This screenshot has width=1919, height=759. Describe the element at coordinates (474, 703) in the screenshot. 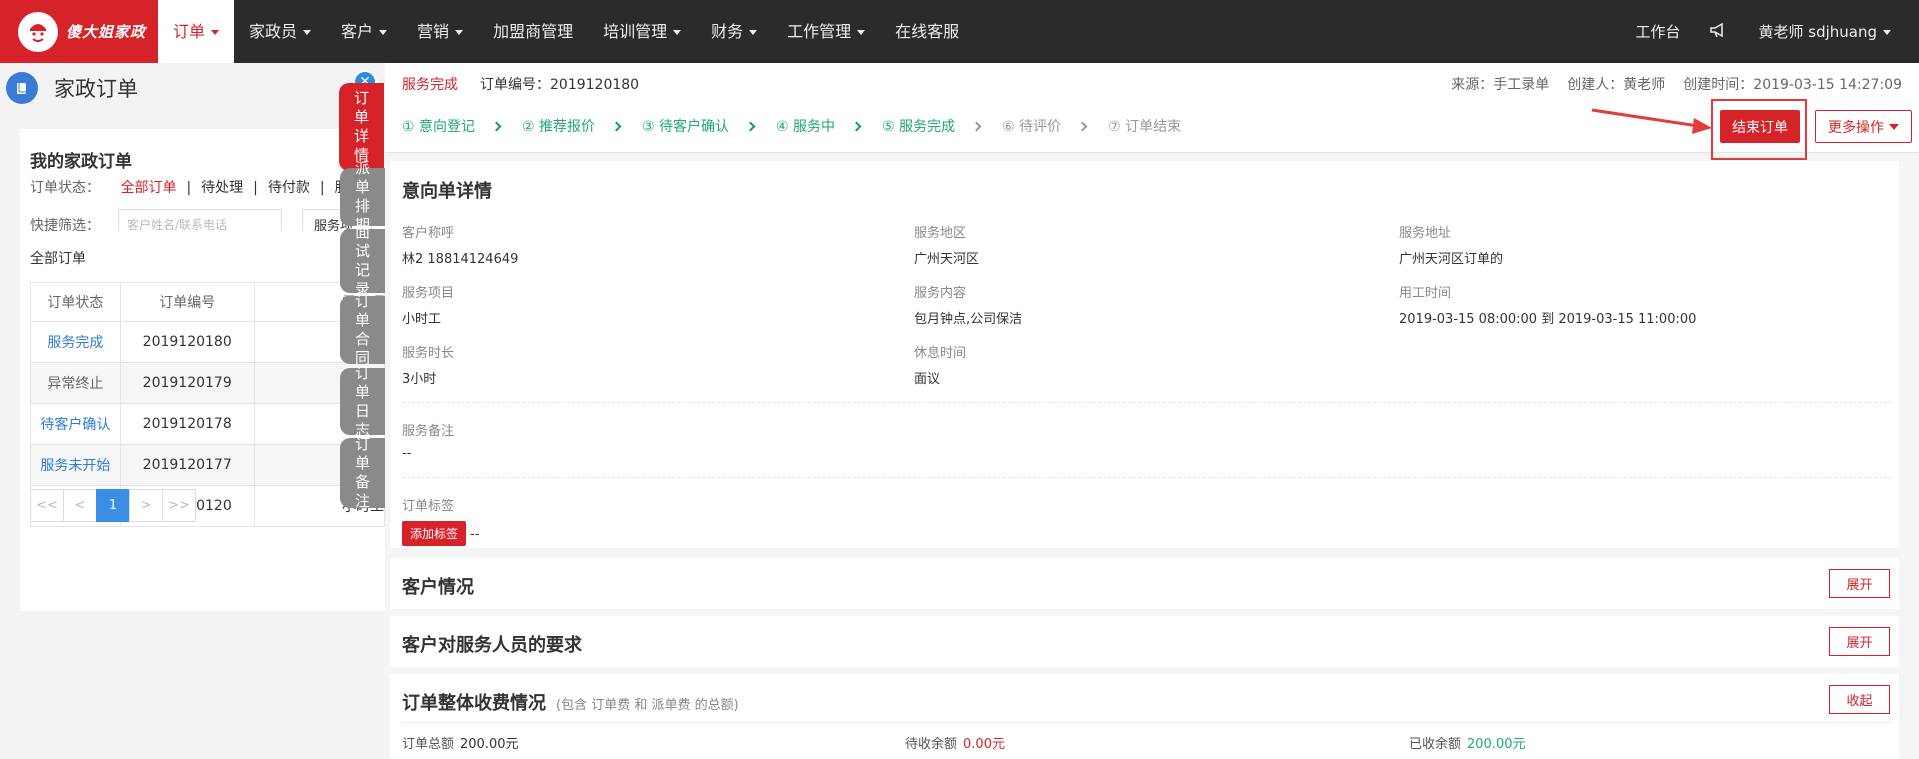

I see `fees-title: 订单整体收费情况` at that location.